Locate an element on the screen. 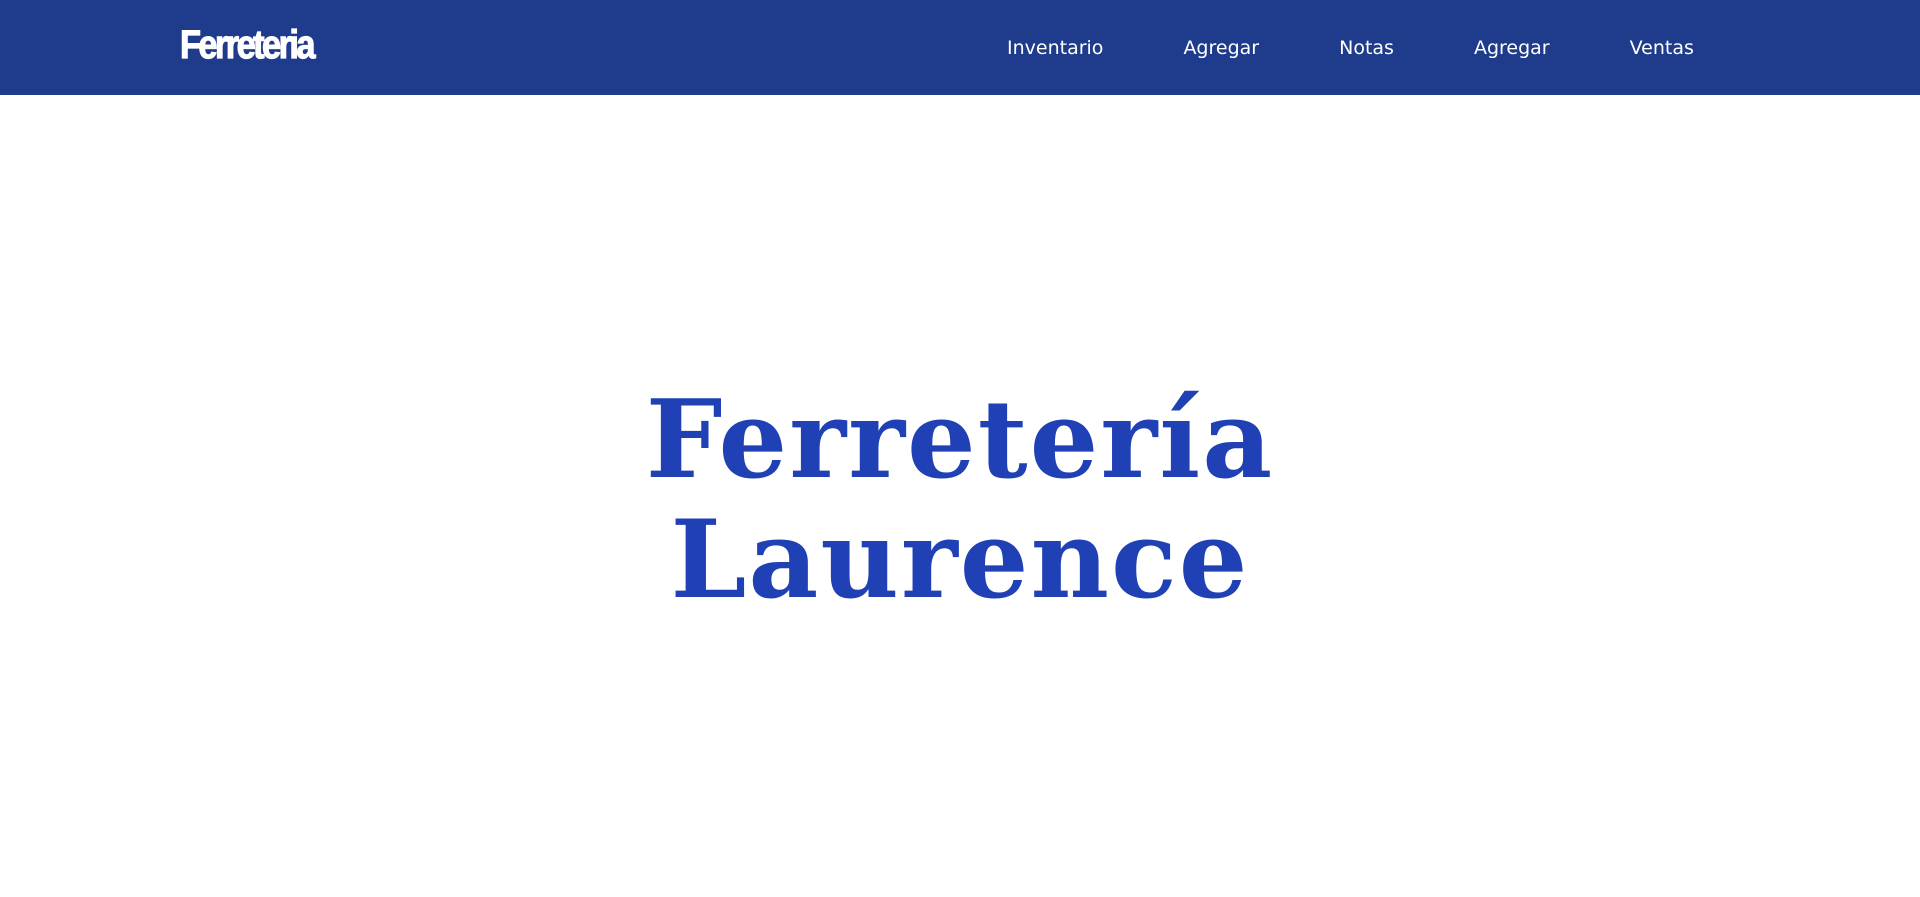  nav-link-agregar-notas: Agregar is located at coordinates (1512, 48).